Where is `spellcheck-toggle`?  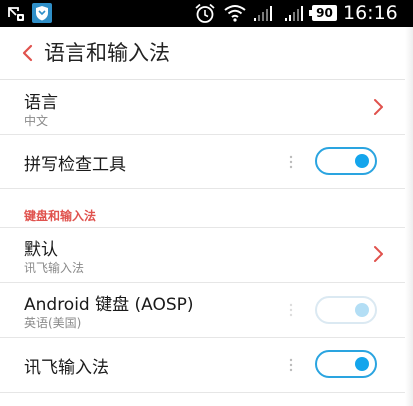
spellcheck-toggle is located at coordinates (346, 161).